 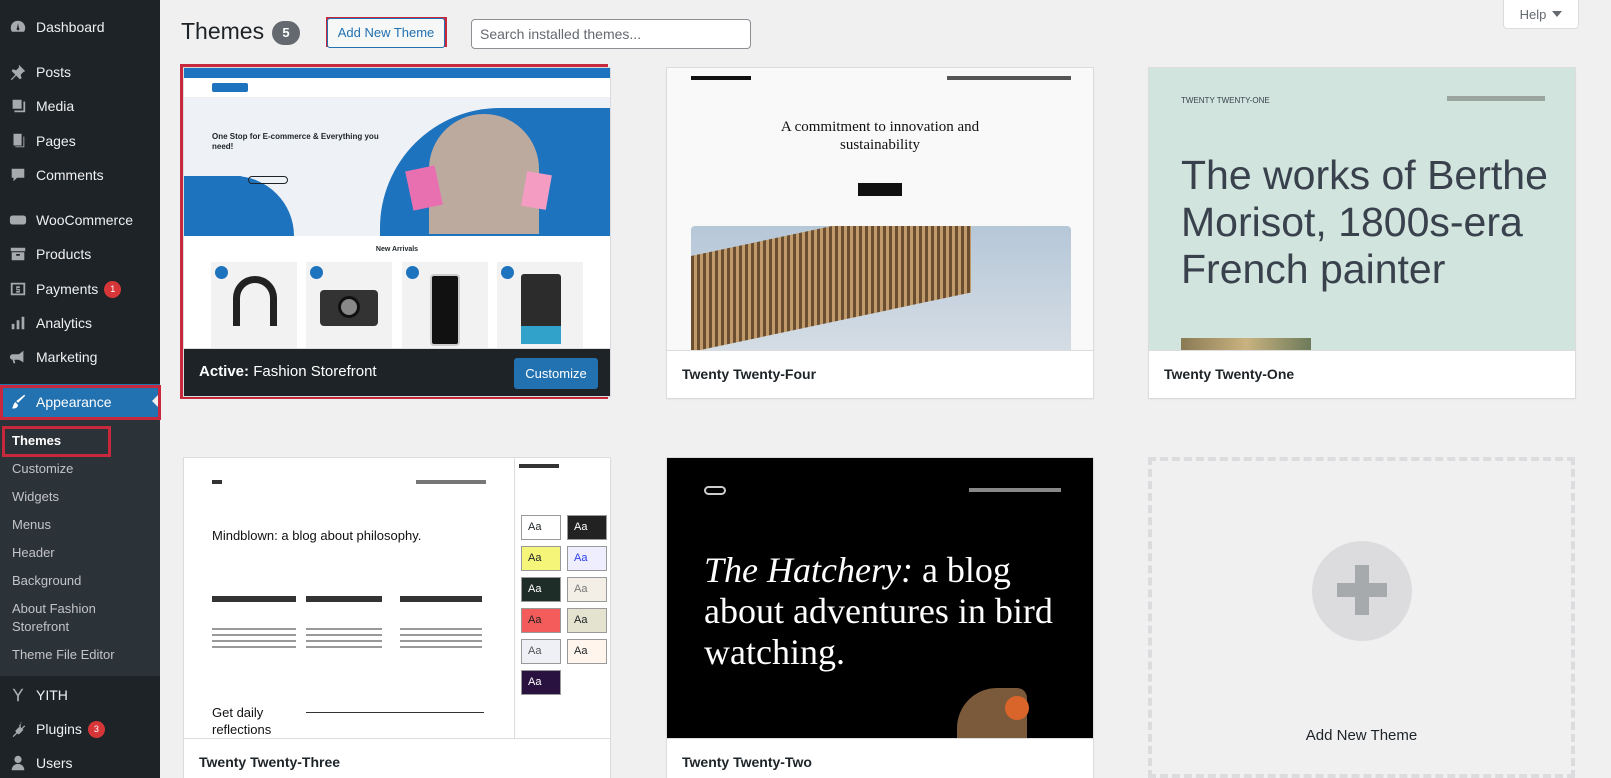 What do you see at coordinates (18, 402) in the screenshot?
I see `paintbrush-icon` at bounding box center [18, 402].